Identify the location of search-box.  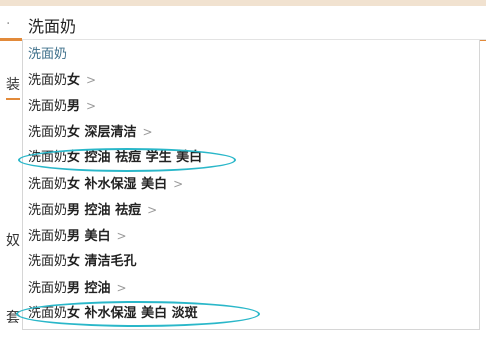
(254, 24).